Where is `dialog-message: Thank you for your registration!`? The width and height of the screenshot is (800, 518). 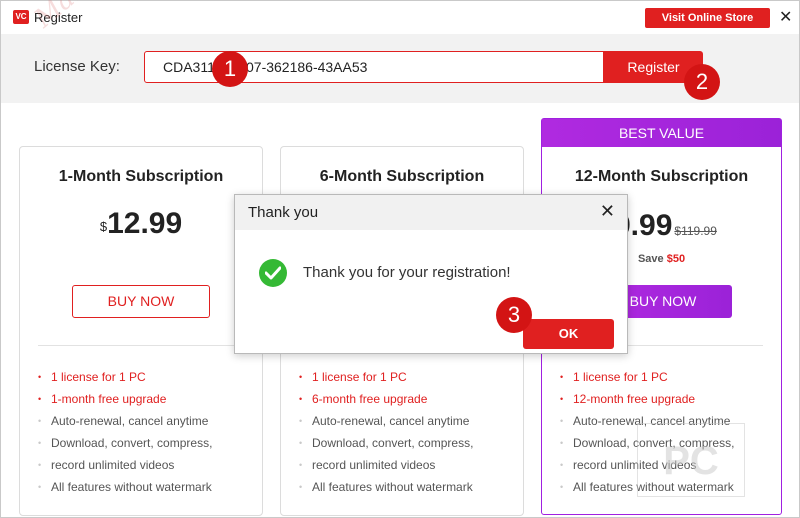 dialog-message: Thank you for your registration! is located at coordinates (407, 272).